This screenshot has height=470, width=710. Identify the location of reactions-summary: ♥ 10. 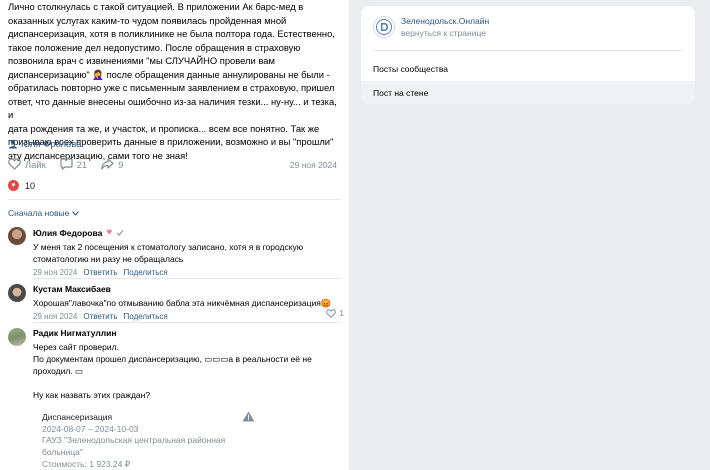
(21, 185).